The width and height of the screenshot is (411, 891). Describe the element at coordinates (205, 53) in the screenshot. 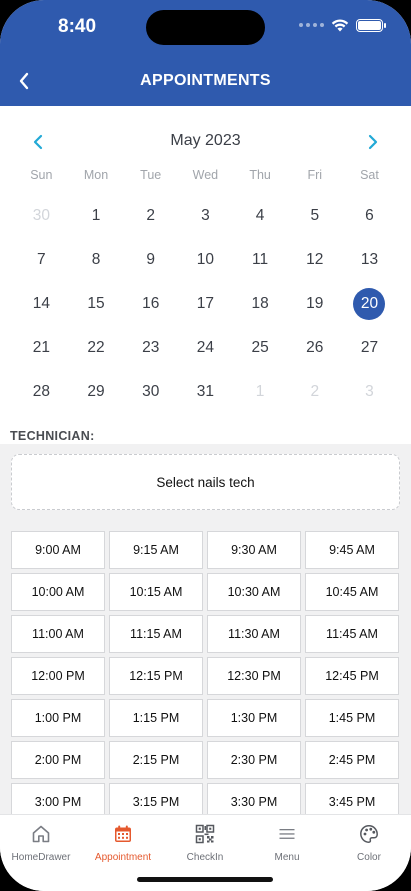

I see `app-header: 8:40 APPOINTMENTS` at that location.